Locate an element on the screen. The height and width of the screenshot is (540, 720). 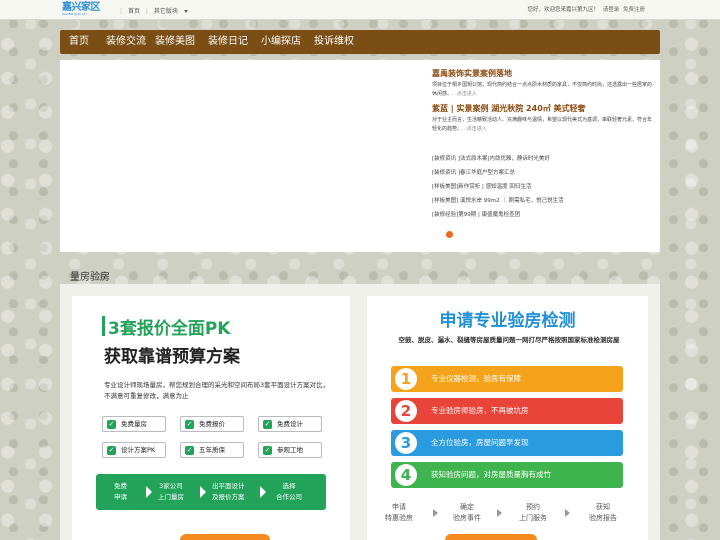
benefit-text: 专业验房师验房，不再被坑房 is located at coordinates (480, 410).